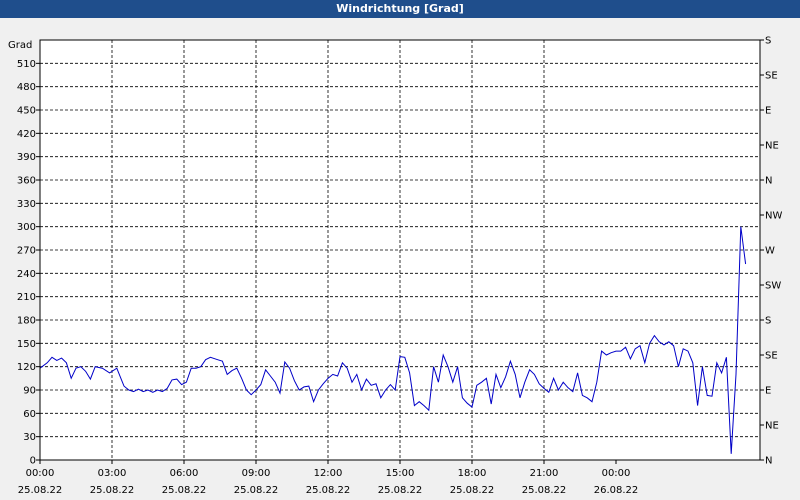 This screenshot has height=500, width=800. Describe the element at coordinates (26, 251) in the screenshot. I see `y-tick-label: 270` at that location.